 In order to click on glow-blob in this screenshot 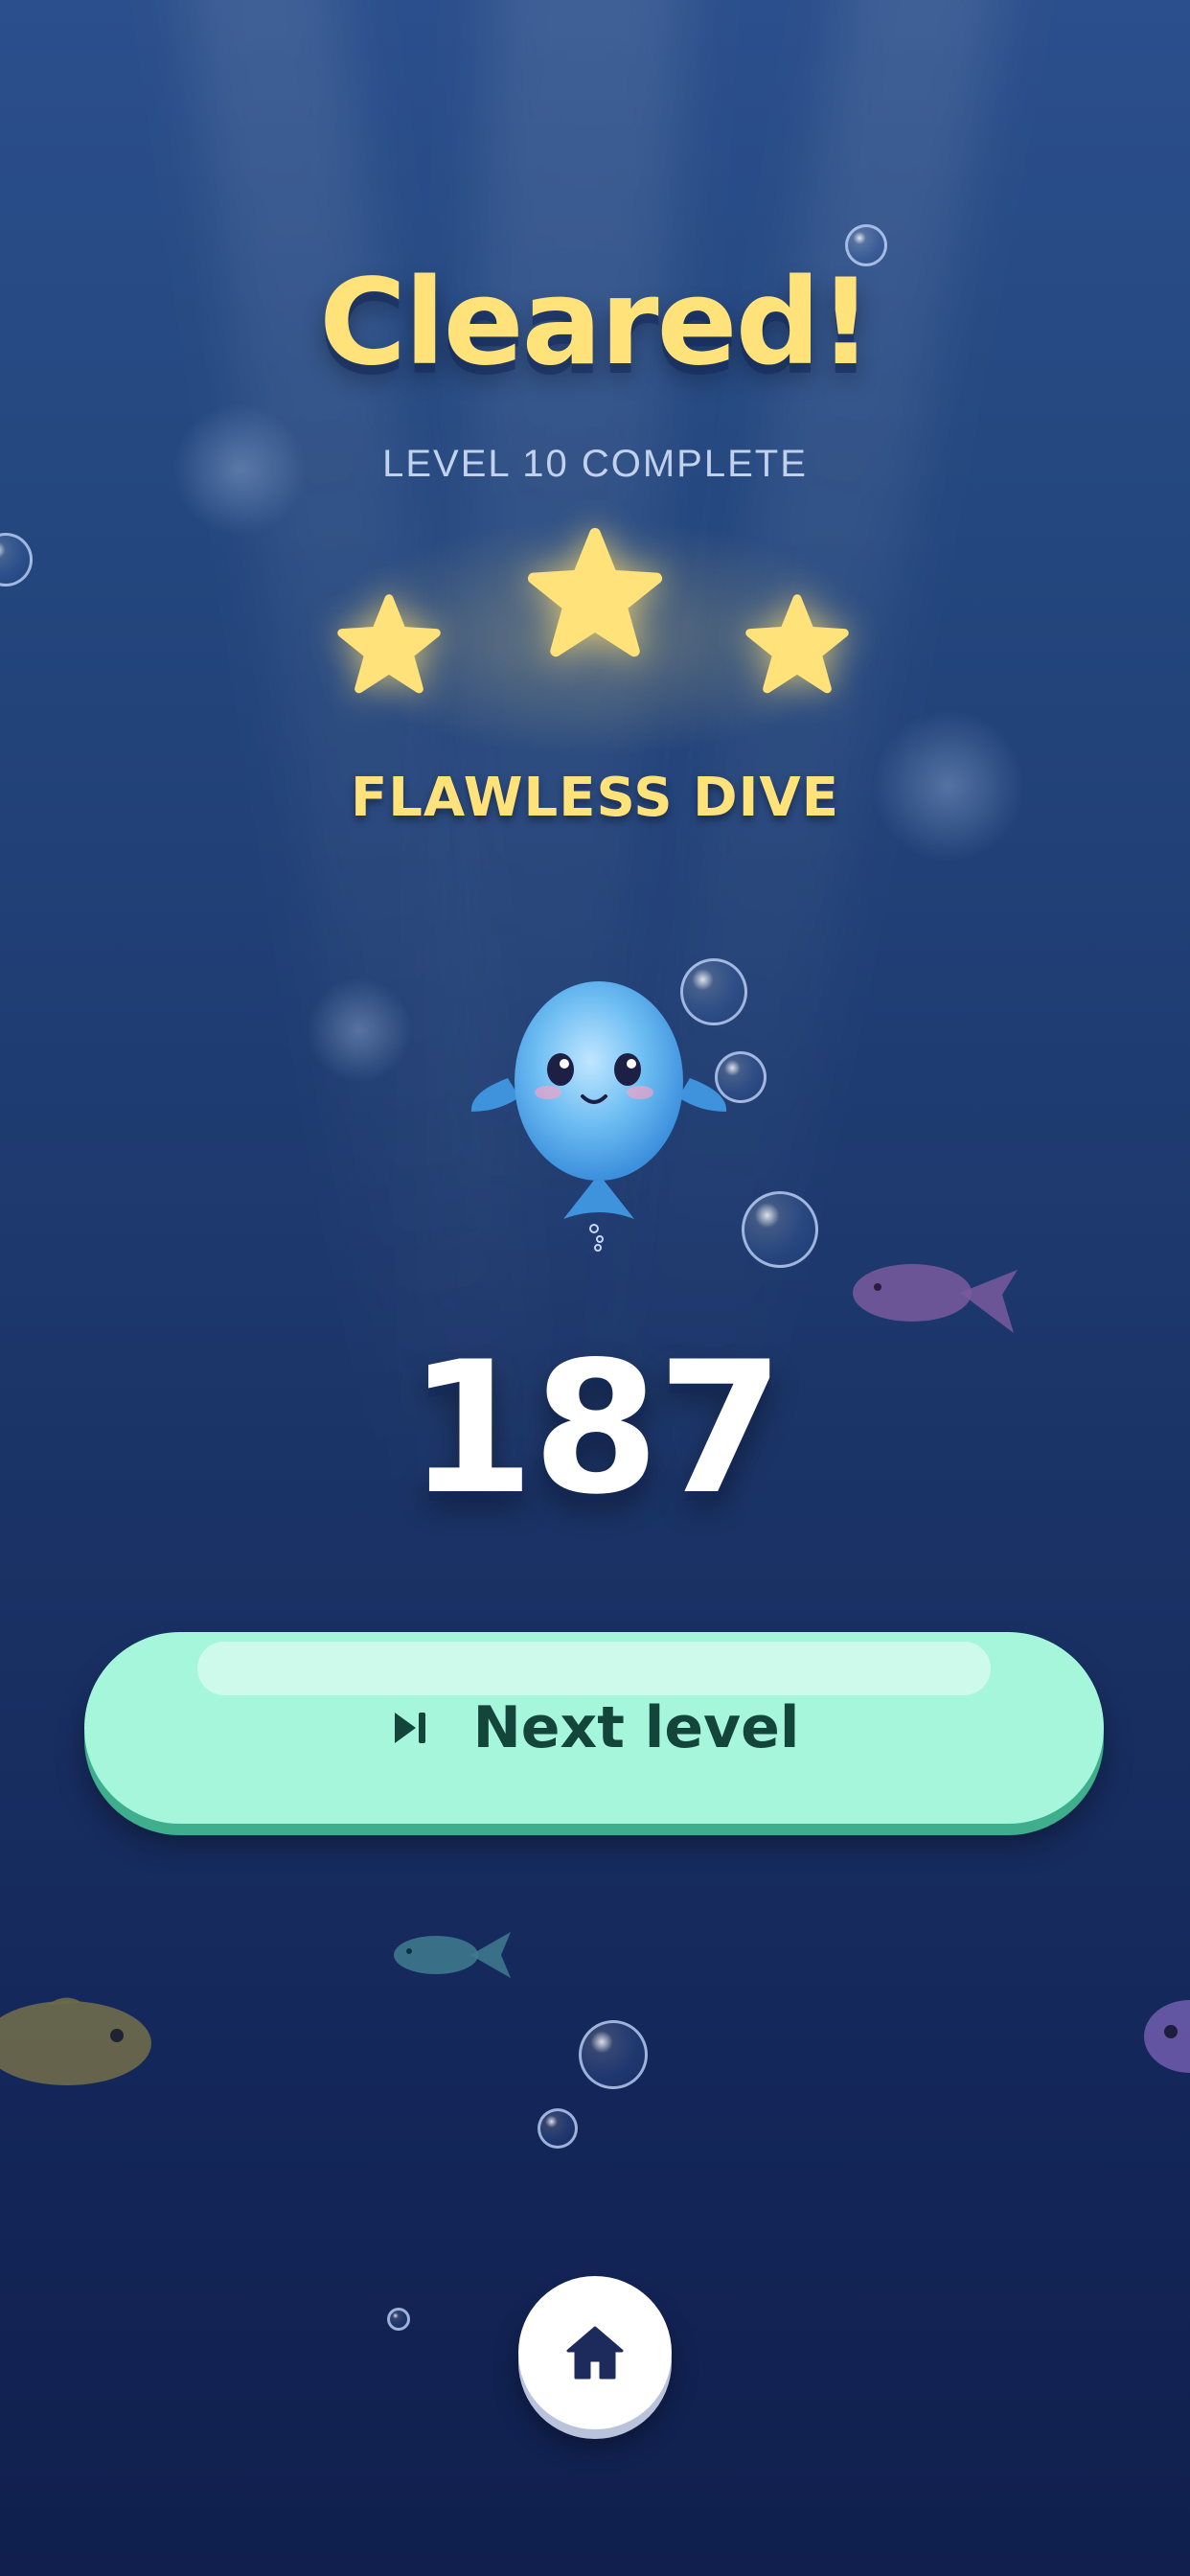, I will do `click(359, 1030)`.